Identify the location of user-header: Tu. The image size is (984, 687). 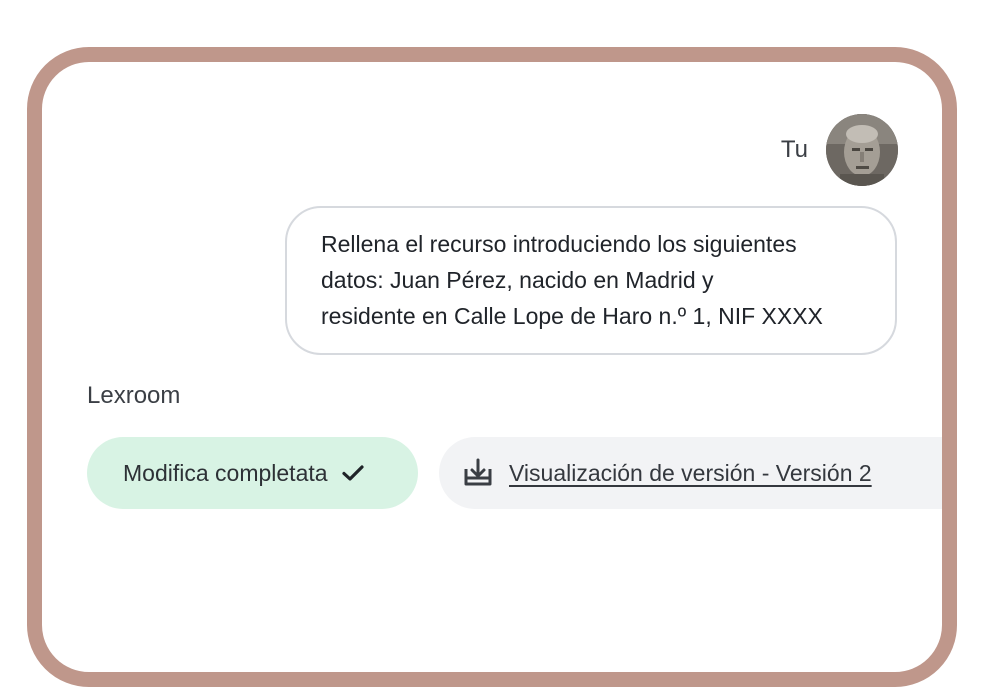
(839, 150).